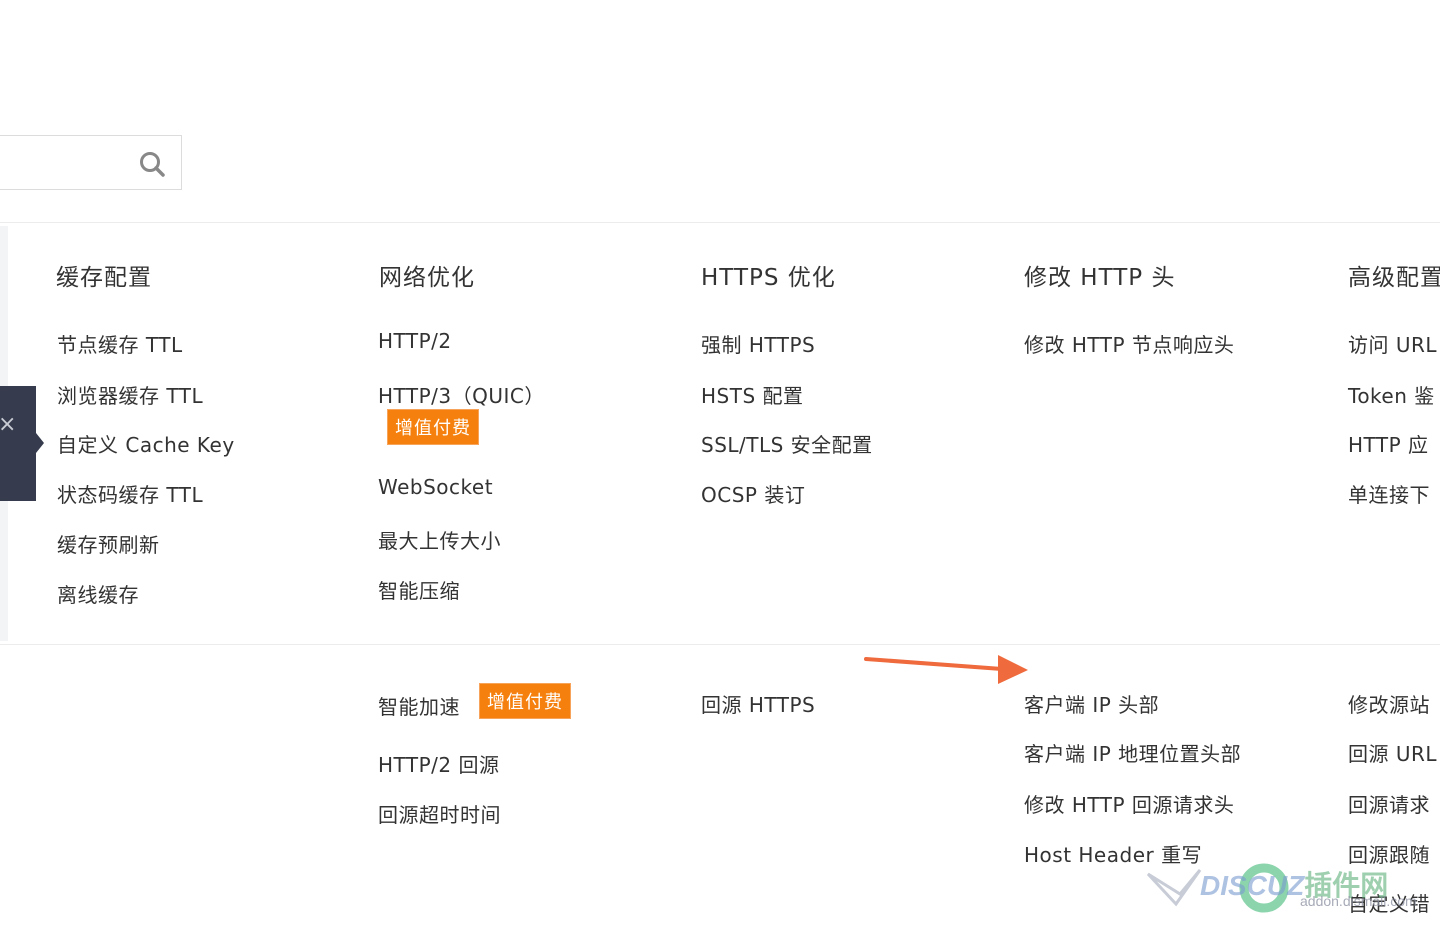 The height and width of the screenshot is (927, 1440). Describe the element at coordinates (720, 222) in the screenshot. I see `top-divider` at that location.